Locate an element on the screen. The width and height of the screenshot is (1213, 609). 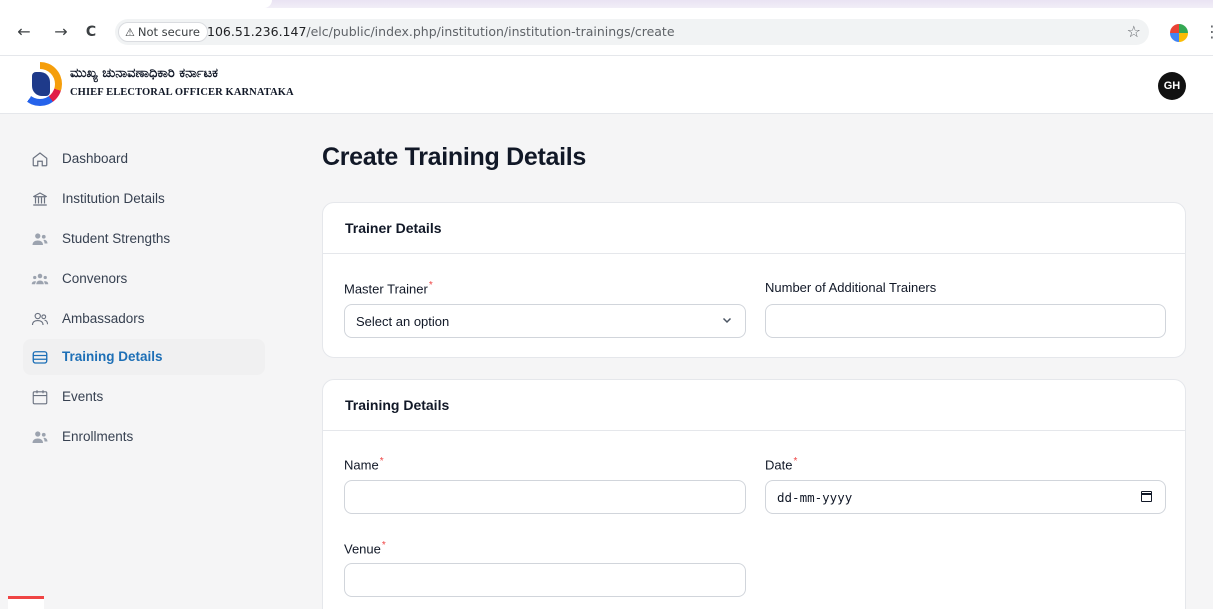
date-placeholder: dd-mm-yyyy is located at coordinates (815, 497).